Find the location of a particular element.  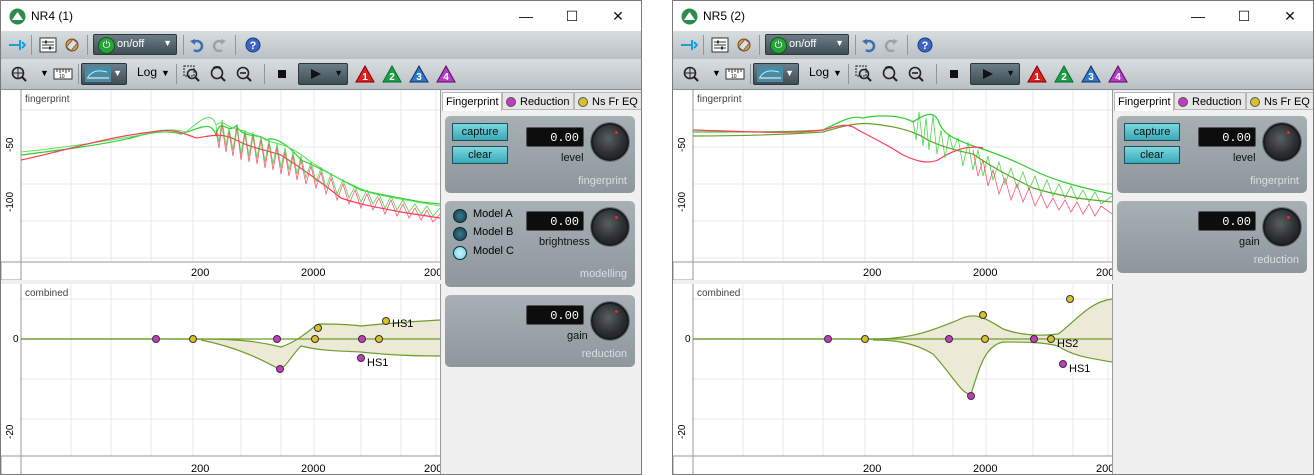

combined-graph: HS2 HS1 200 2000 200 0 -20 is located at coordinates (893, 379).